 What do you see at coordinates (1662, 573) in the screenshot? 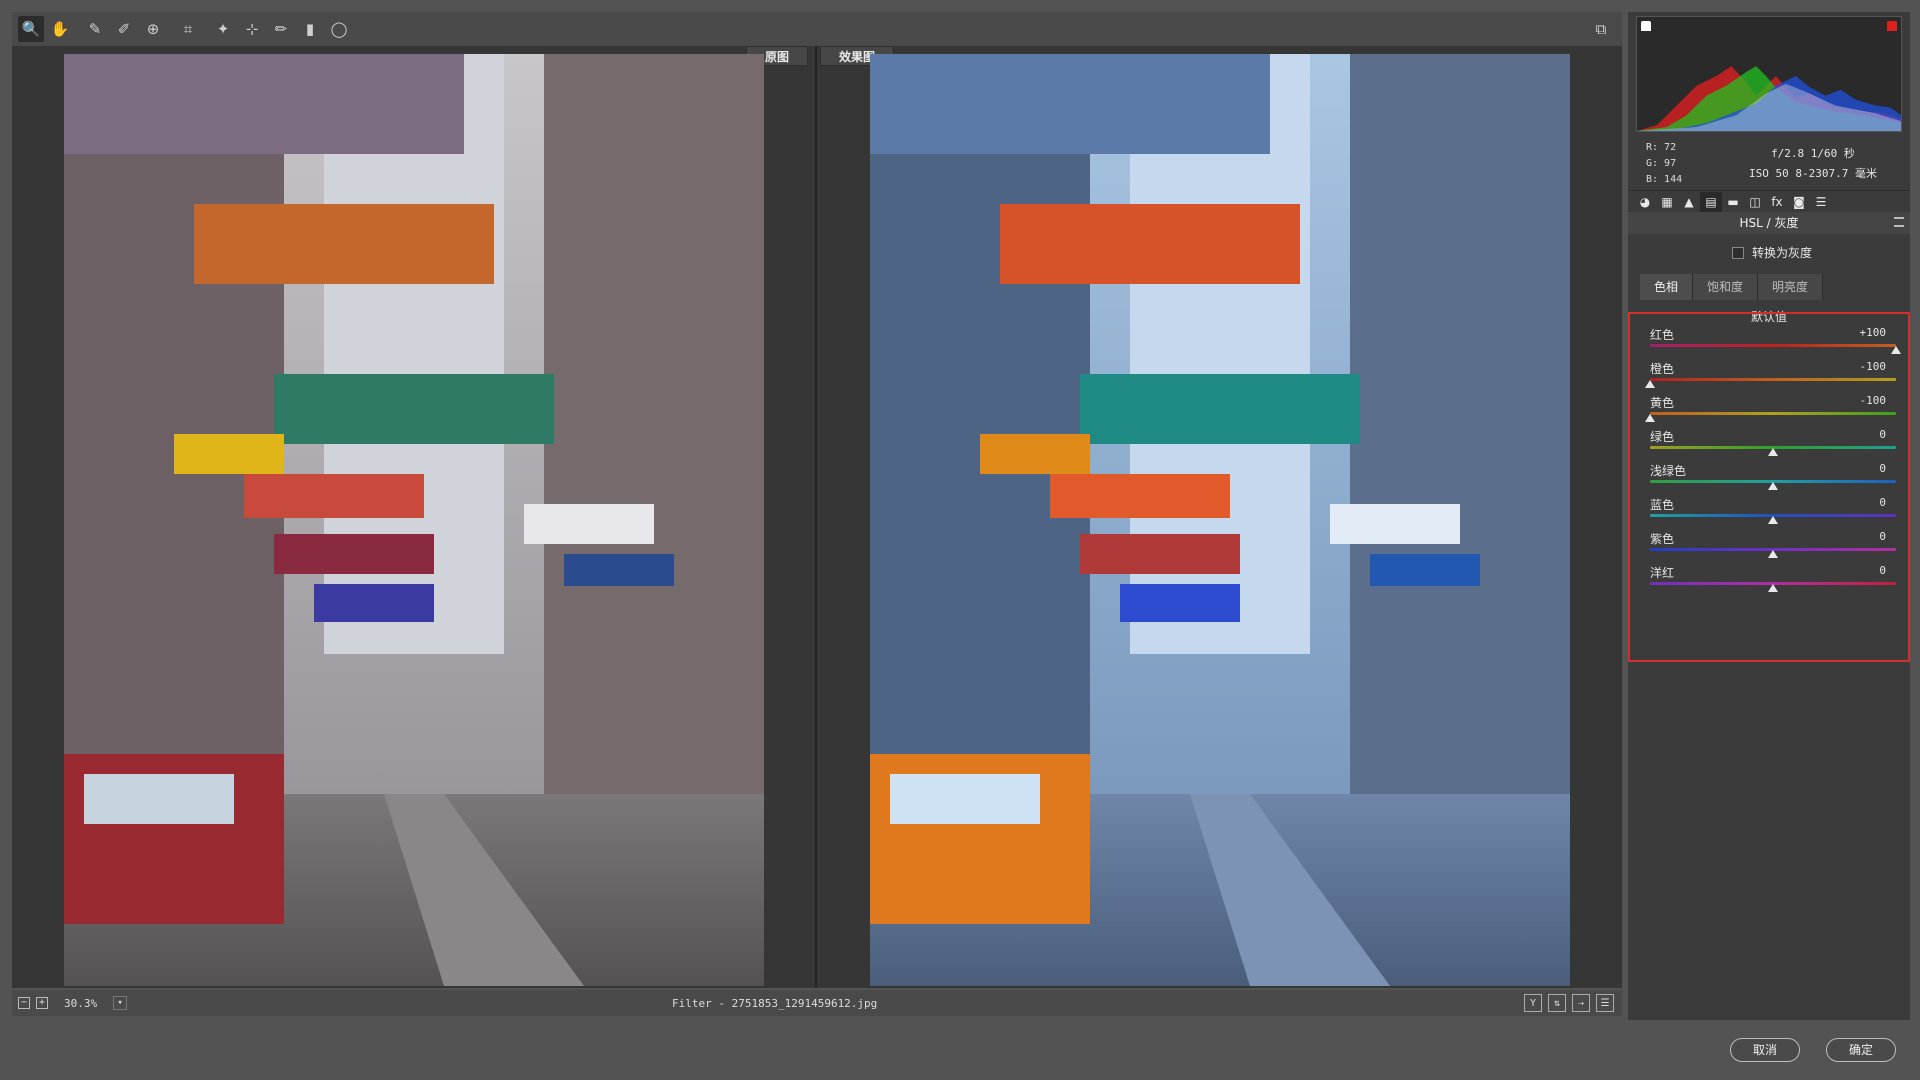
I see `slider-label: 洋红` at bounding box center [1662, 573].